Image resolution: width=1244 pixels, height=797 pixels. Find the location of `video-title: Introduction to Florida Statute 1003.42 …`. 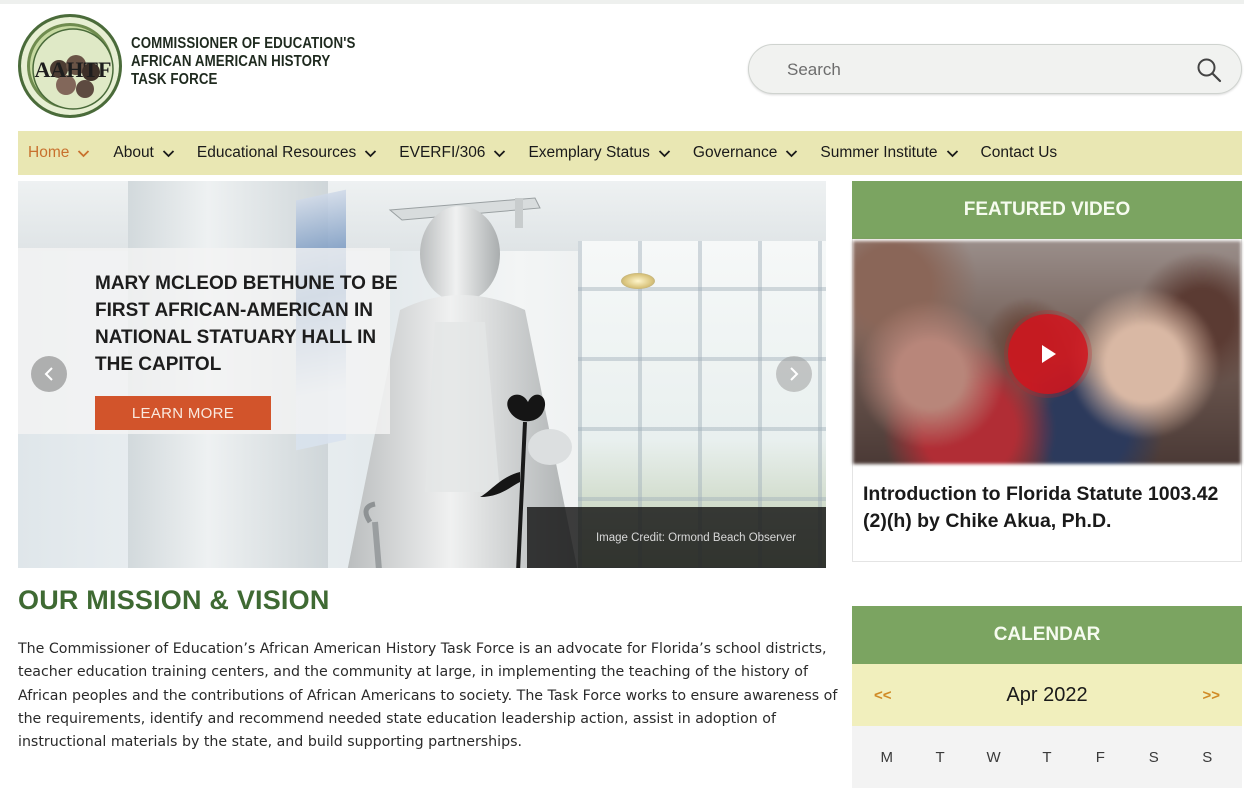

video-title: Introduction to Florida Statute 1003.42 … is located at coordinates (1049, 508).